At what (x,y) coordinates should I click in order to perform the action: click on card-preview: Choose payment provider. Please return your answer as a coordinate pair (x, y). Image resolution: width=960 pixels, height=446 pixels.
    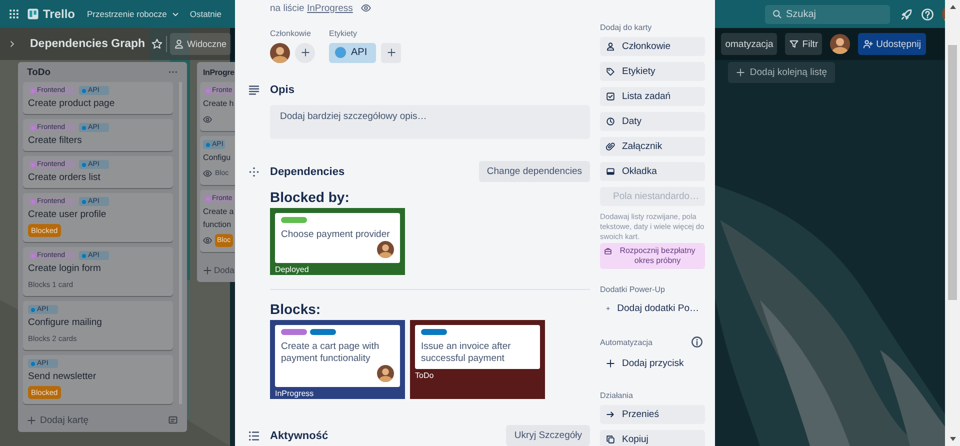
    Looking at the image, I should click on (337, 238).